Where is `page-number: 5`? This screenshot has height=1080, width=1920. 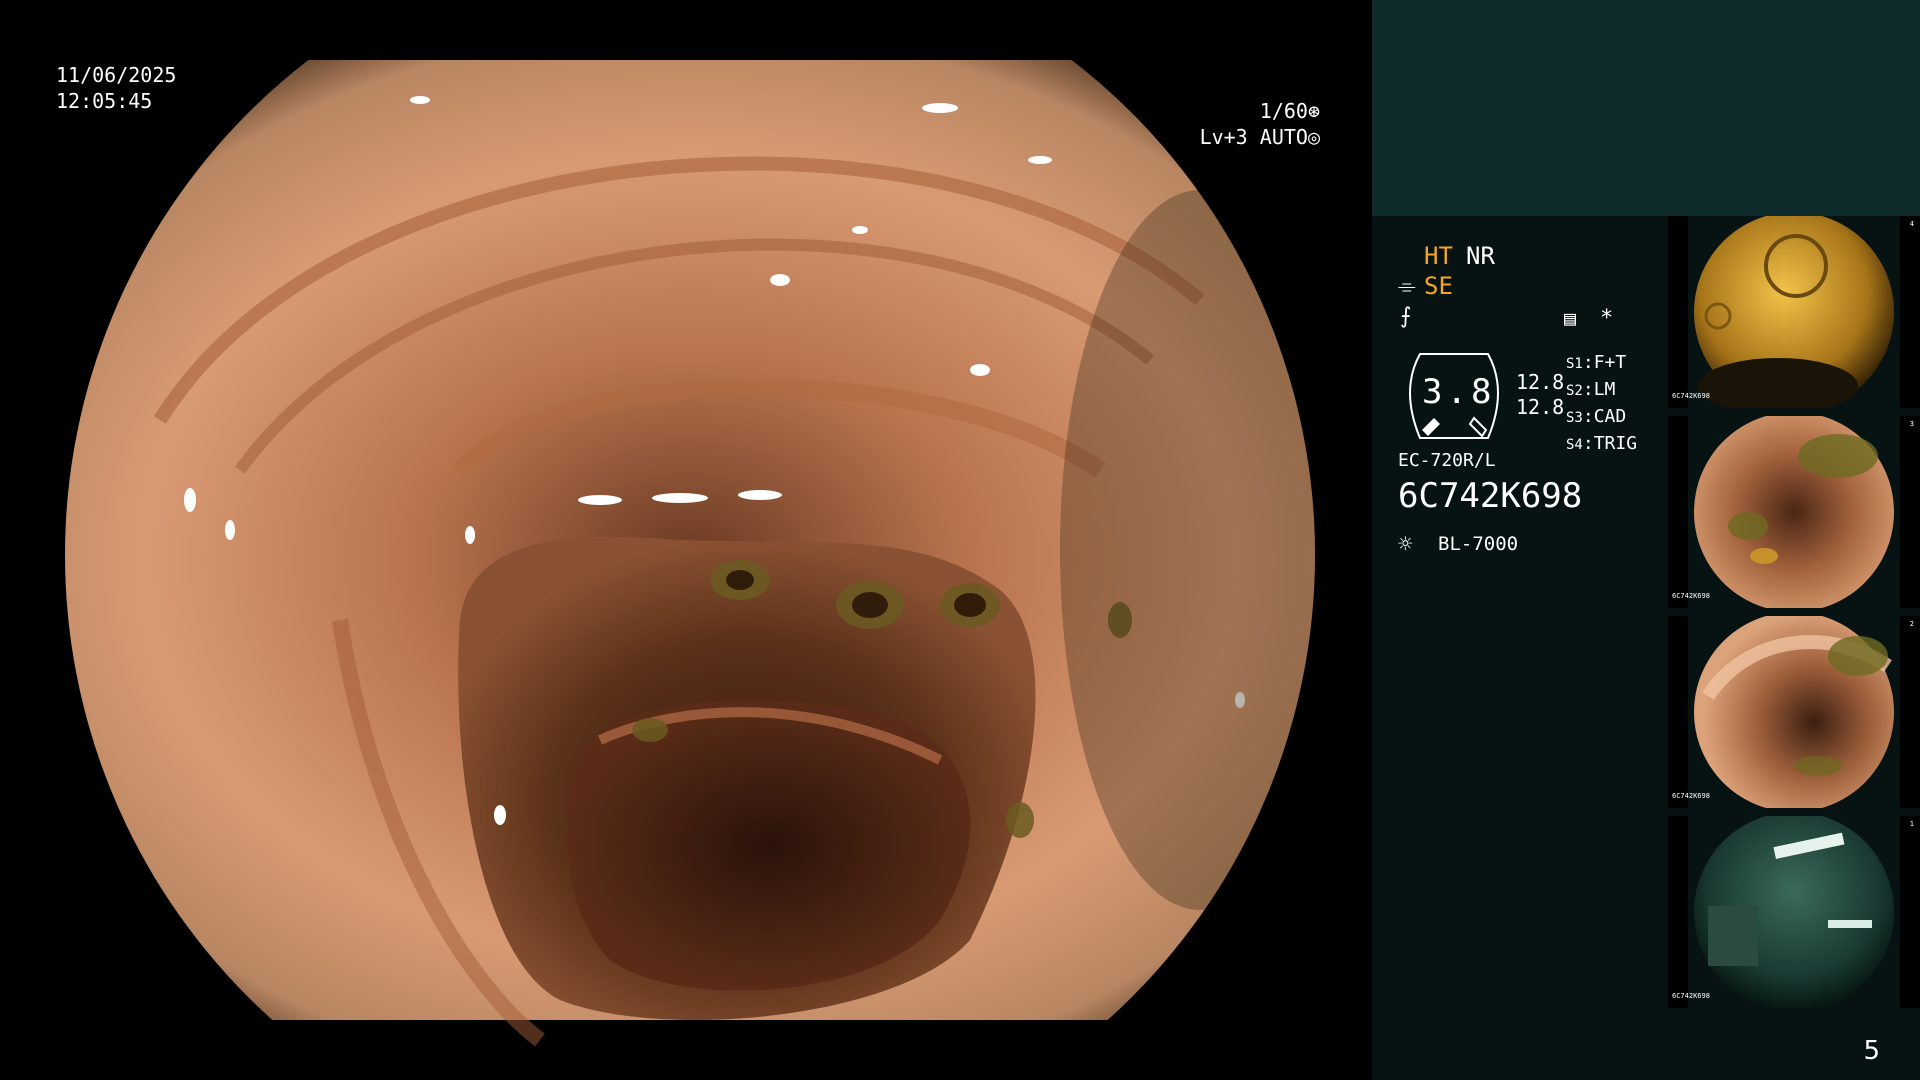 page-number: 5 is located at coordinates (1871, 1051).